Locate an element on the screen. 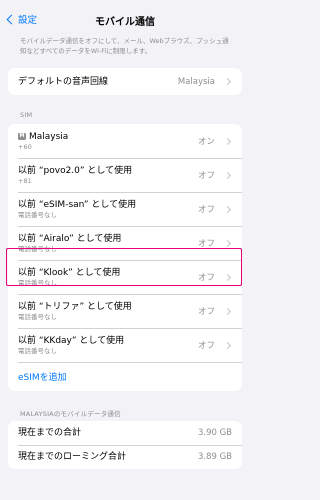 The height and width of the screenshot is (500, 320). sim-line-row: M Malaysia +60 オン is located at coordinates (125, 141).